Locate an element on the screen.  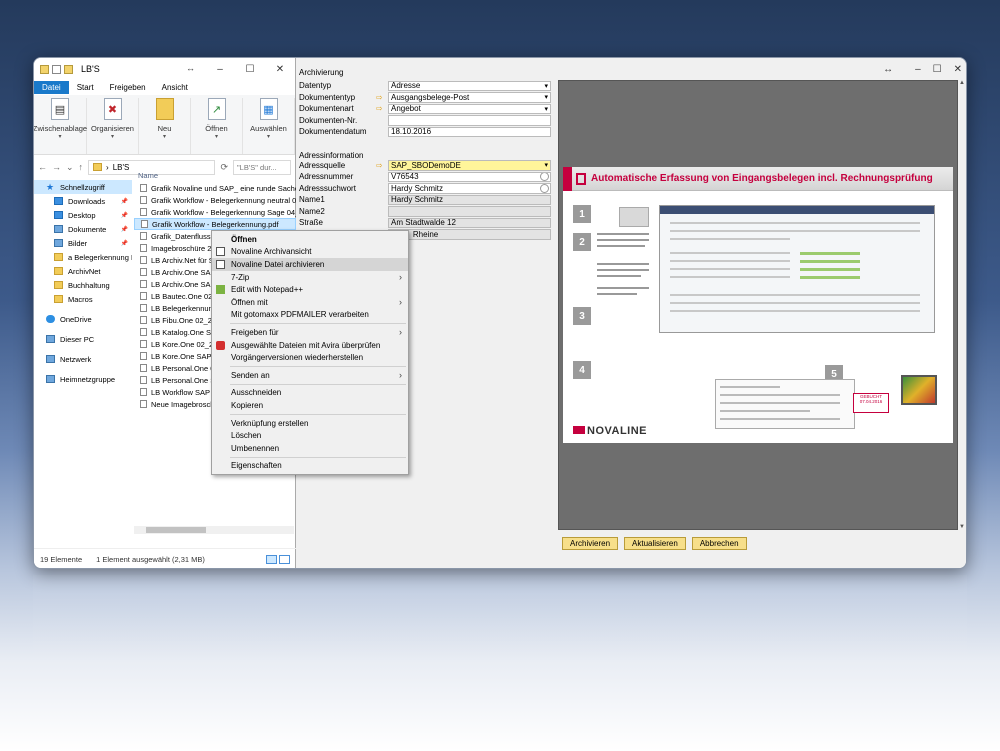
forward-icon: → is located at coordinates (56, 167).